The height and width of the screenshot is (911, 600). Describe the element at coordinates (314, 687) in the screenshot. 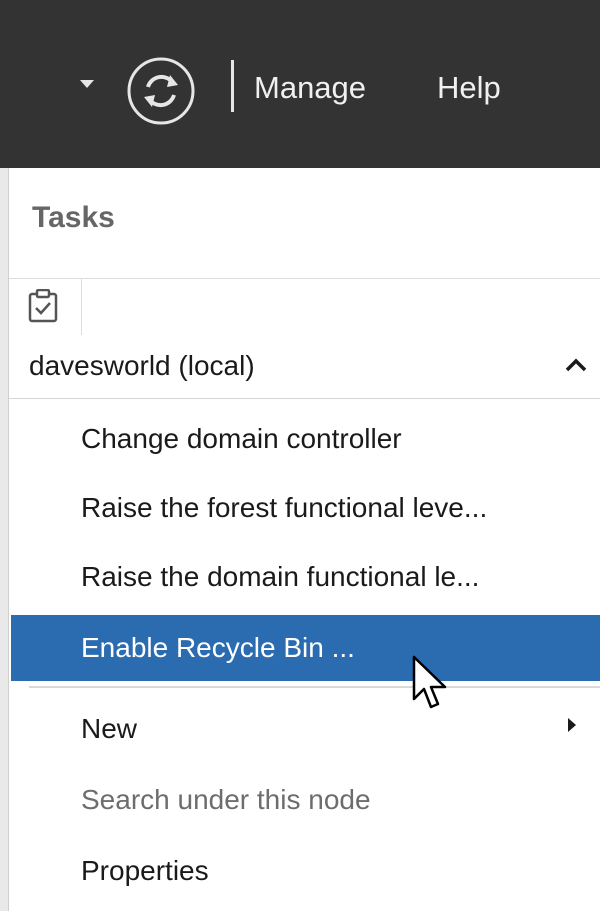

I see `menu-separator` at that location.